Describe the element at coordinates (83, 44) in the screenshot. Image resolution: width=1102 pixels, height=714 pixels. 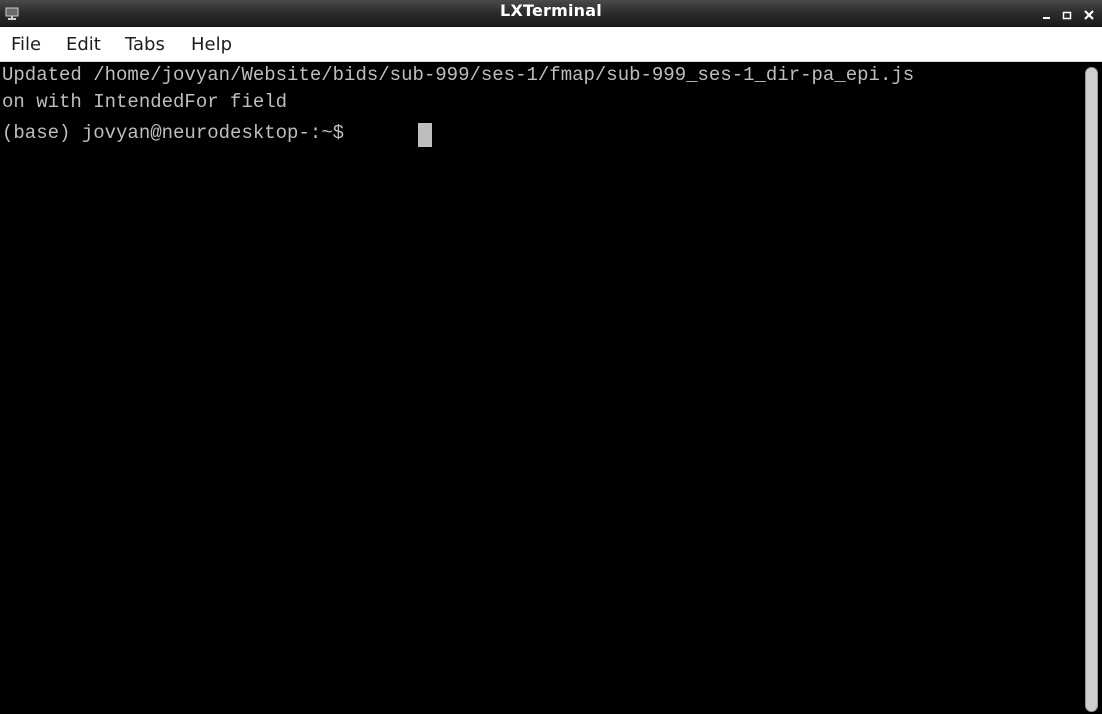
I see `menu-edit: Edit` at that location.